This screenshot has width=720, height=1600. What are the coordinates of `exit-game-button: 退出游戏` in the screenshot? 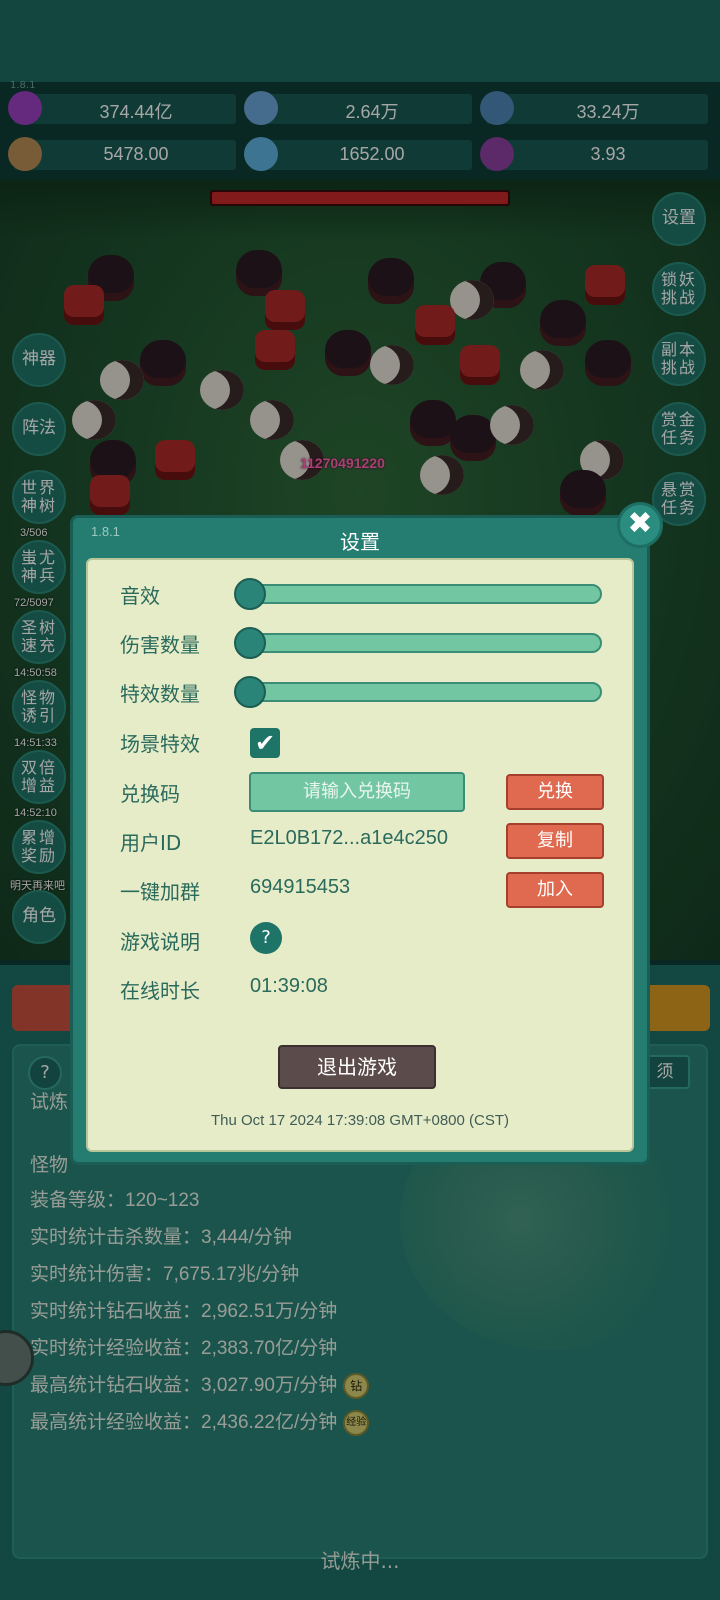 It's located at (357, 1067).